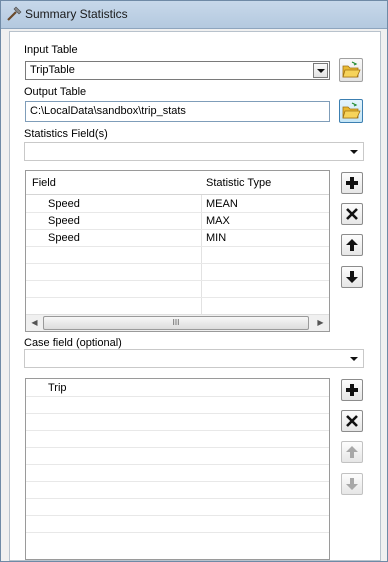  I want to click on column-header-statistic-type: Statistic Type, so click(238, 183).